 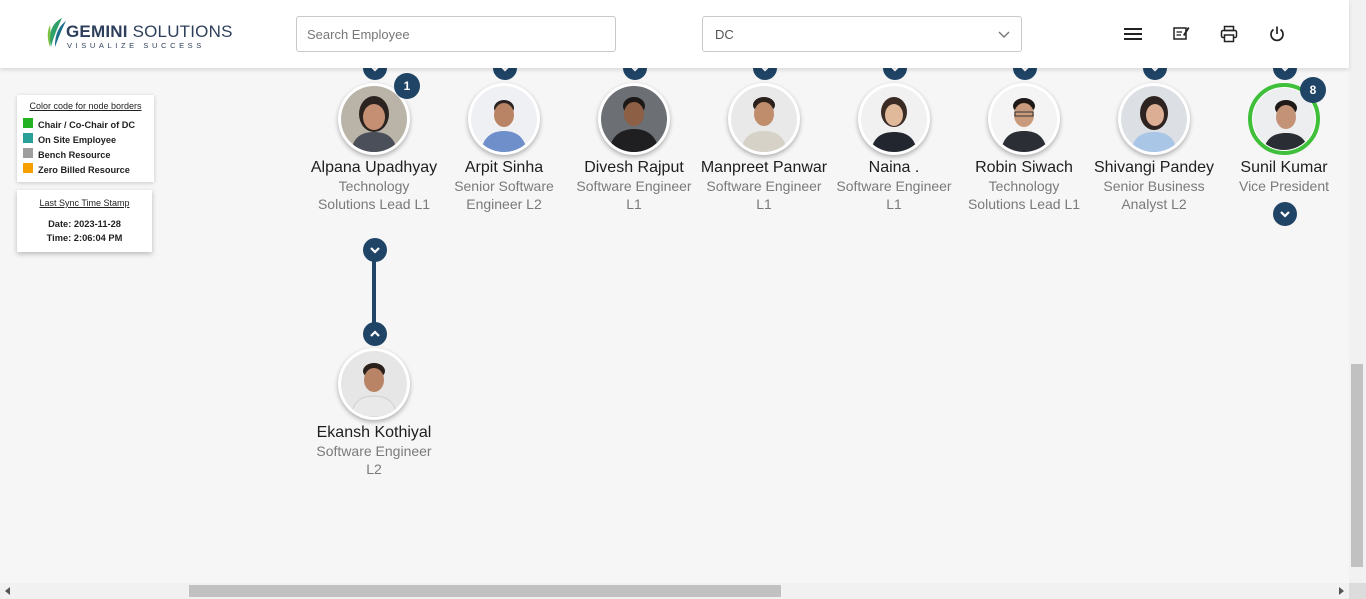 I want to click on legend-item: Bench Resource, so click(x=85, y=154).